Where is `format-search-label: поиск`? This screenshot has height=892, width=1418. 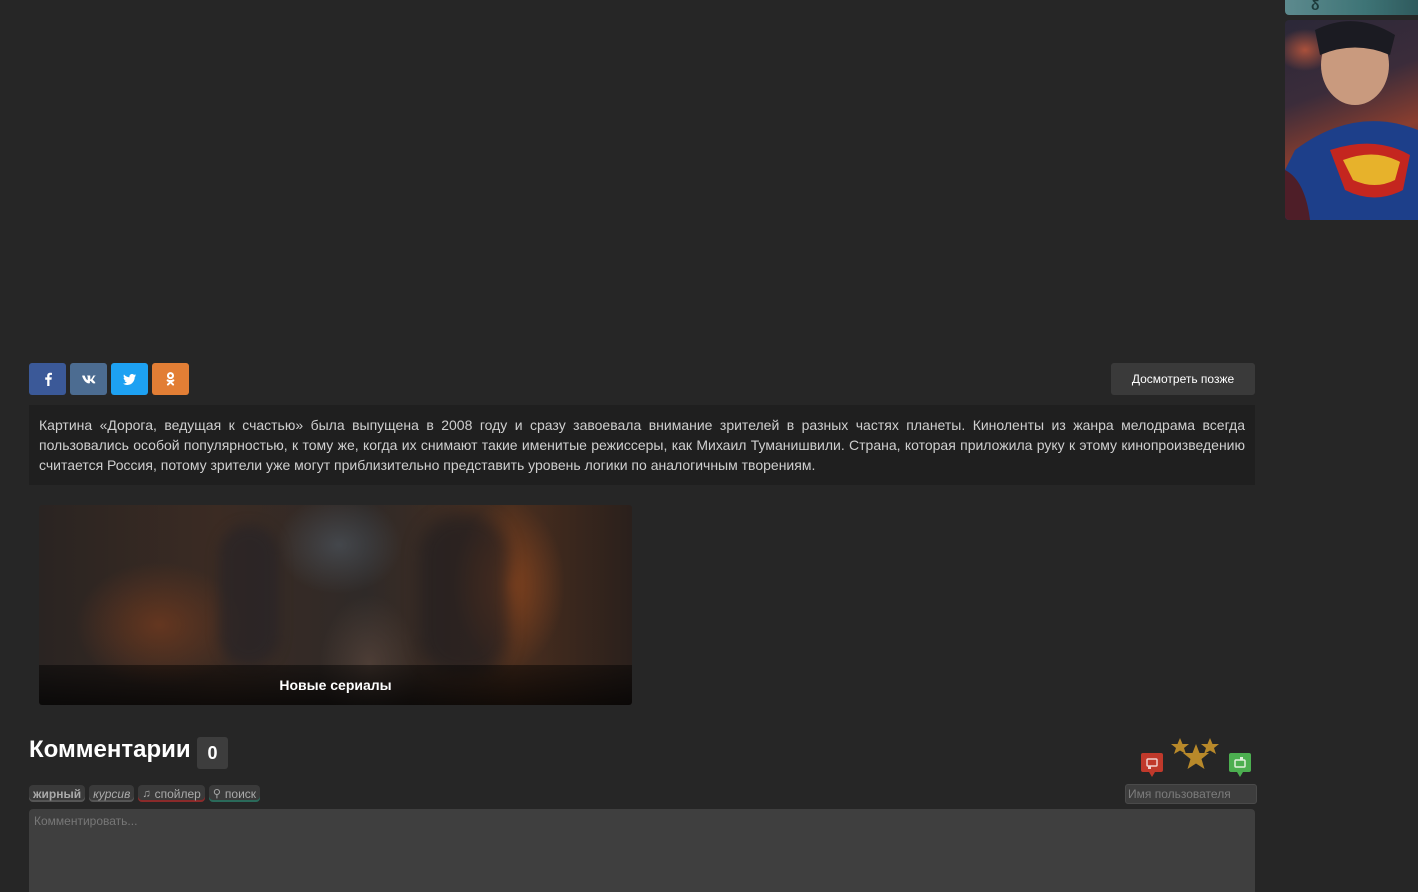 format-search-label: поиск is located at coordinates (240, 793).